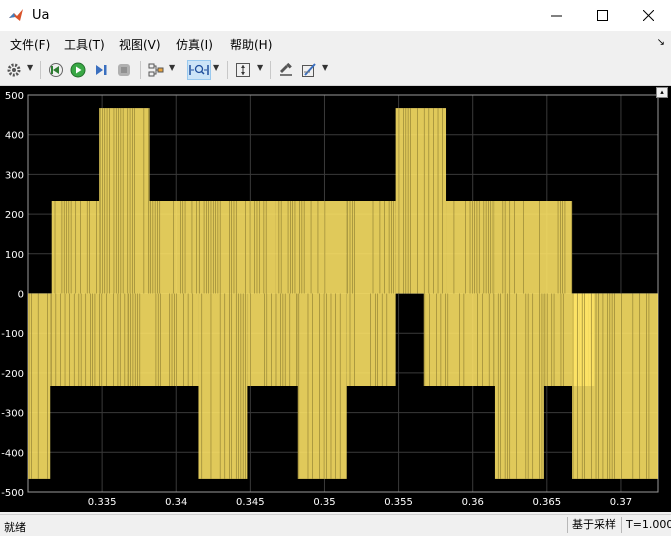 This screenshot has height=536, width=671. What do you see at coordinates (176, 502) in the screenshot?
I see `x-tick-label: 0.34` at bounding box center [176, 502].